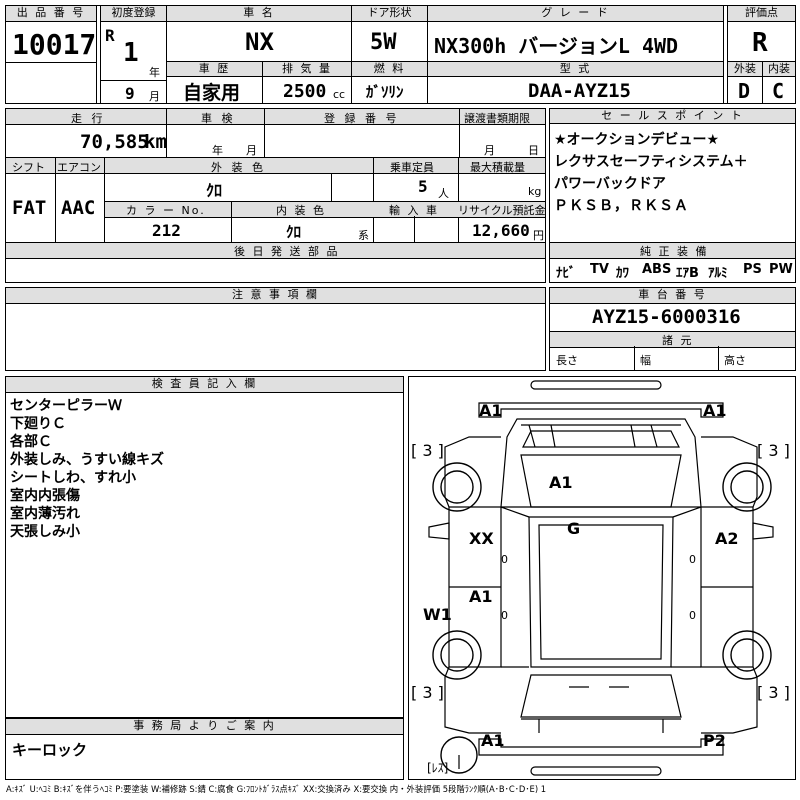 This screenshot has height=800, width=800. Describe the element at coordinates (54, 44) in the screenshot. I see `lot-number: 10017` at that location.